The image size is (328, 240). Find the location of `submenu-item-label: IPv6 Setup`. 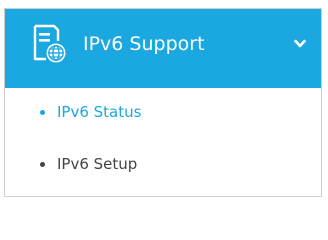

submenu-item-label: IPv6 Setup is located at coordinates (97, 164).